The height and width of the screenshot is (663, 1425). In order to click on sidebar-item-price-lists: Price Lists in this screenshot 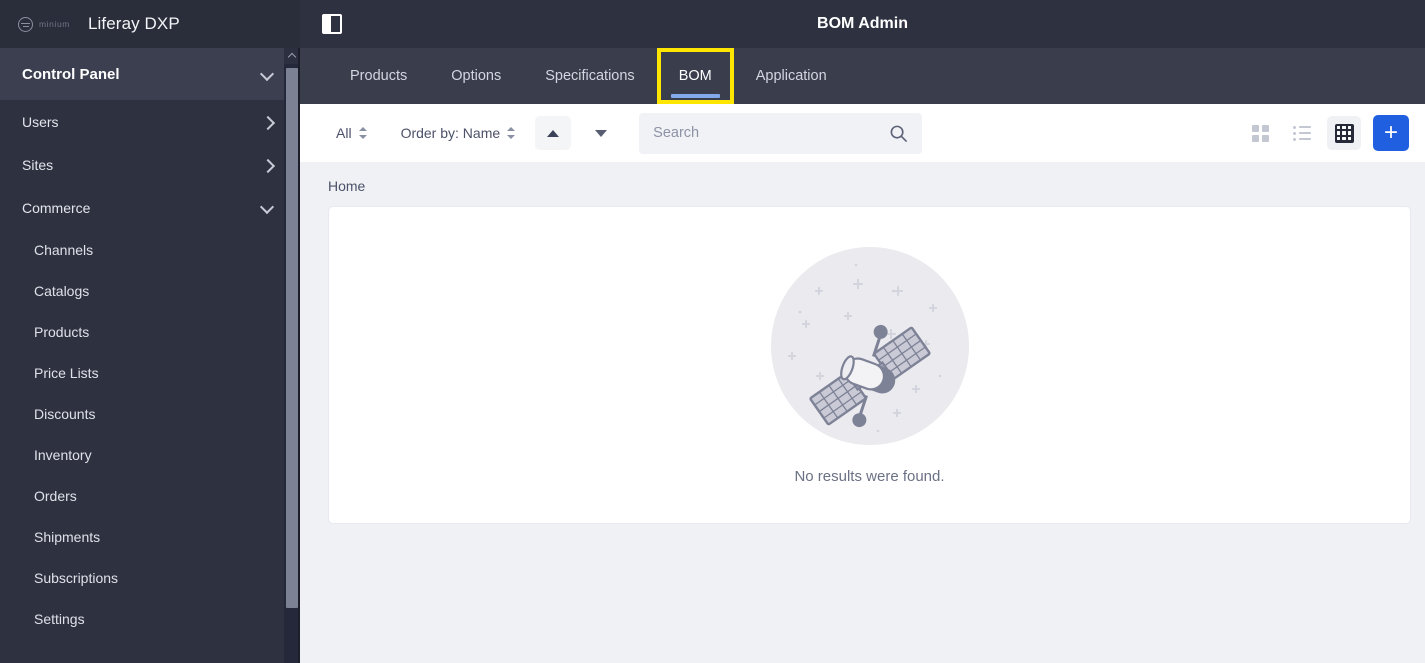, I will do `click(150, 372)`.